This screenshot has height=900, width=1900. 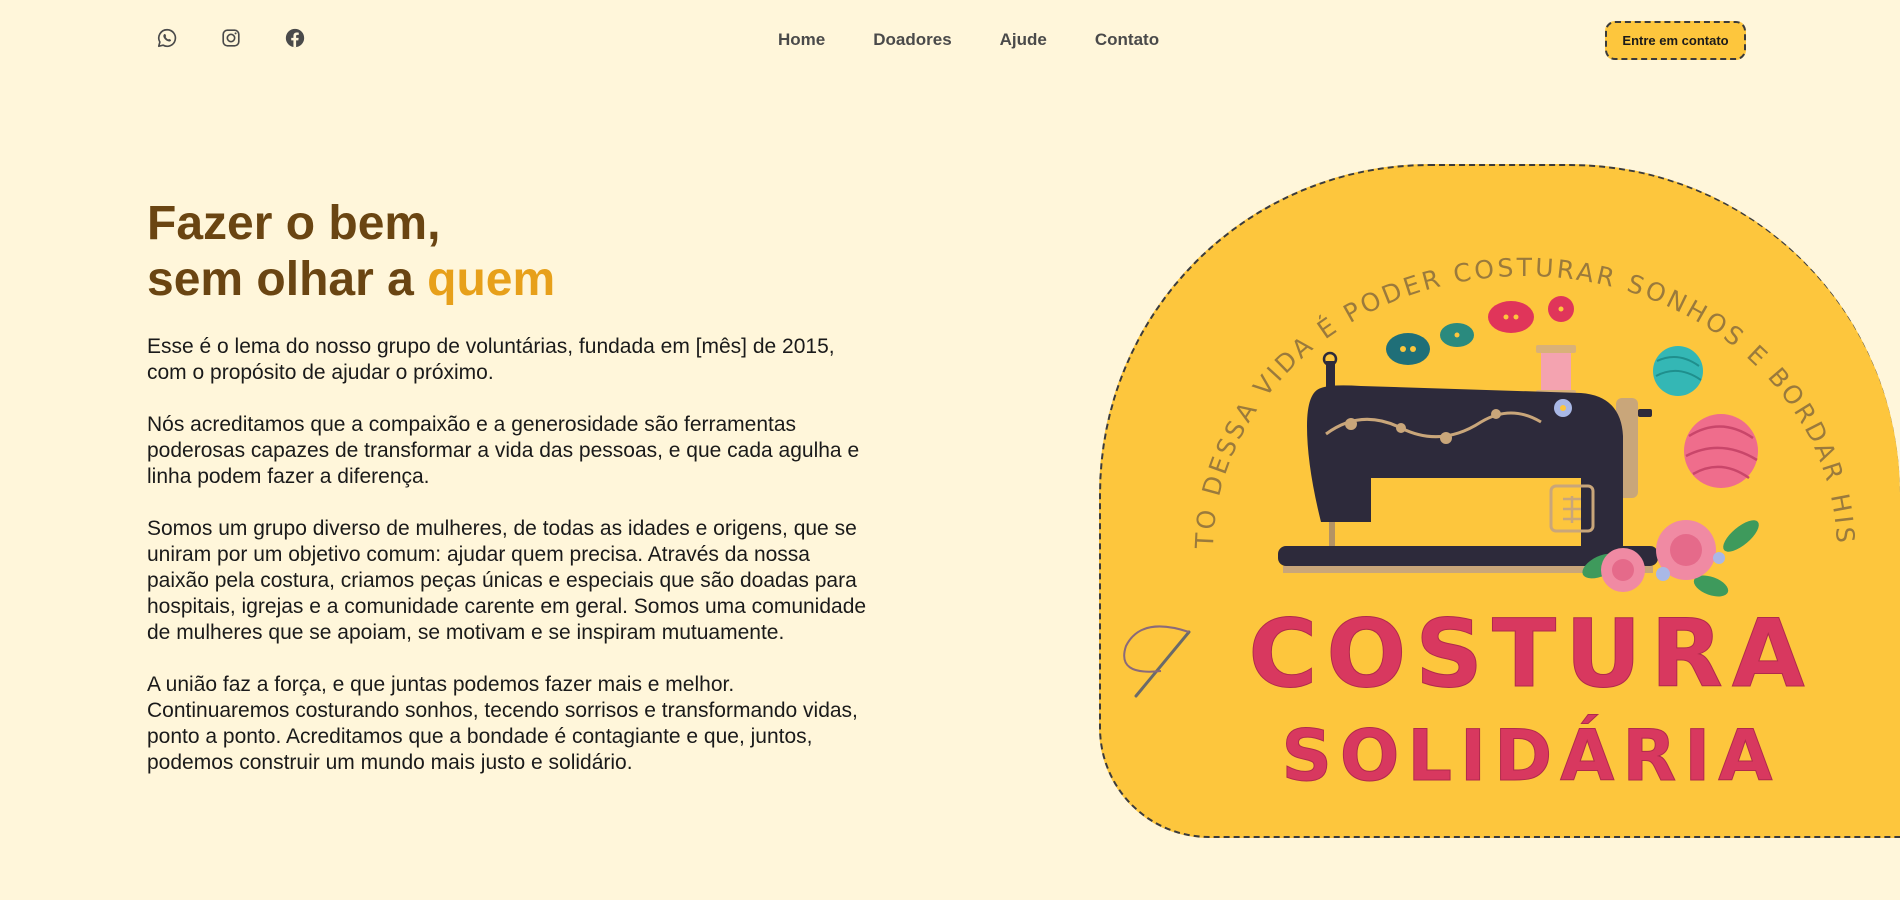 What do you see at coordinates (287, 279) in the screenshot?
I see `hero-title-line2: sem olhar a` at bounding box center [287, 279].